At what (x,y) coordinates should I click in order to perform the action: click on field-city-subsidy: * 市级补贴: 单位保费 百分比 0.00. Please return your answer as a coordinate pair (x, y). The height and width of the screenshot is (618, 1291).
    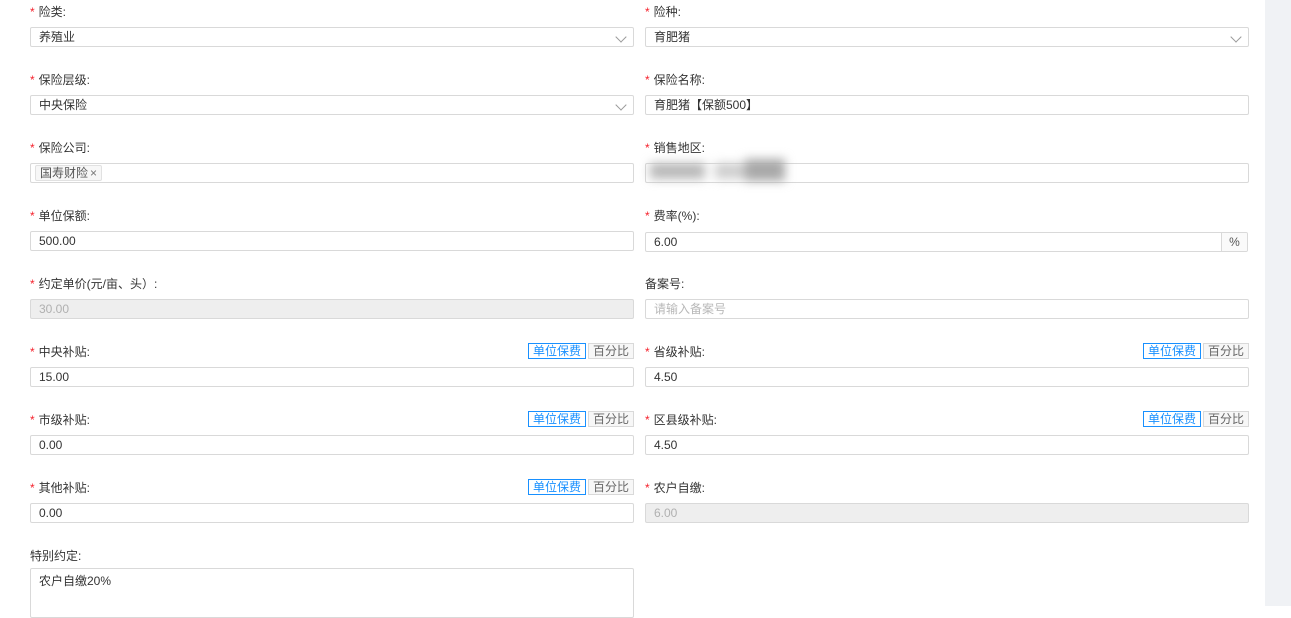
    Looking at the image, I should click on (332, 433).